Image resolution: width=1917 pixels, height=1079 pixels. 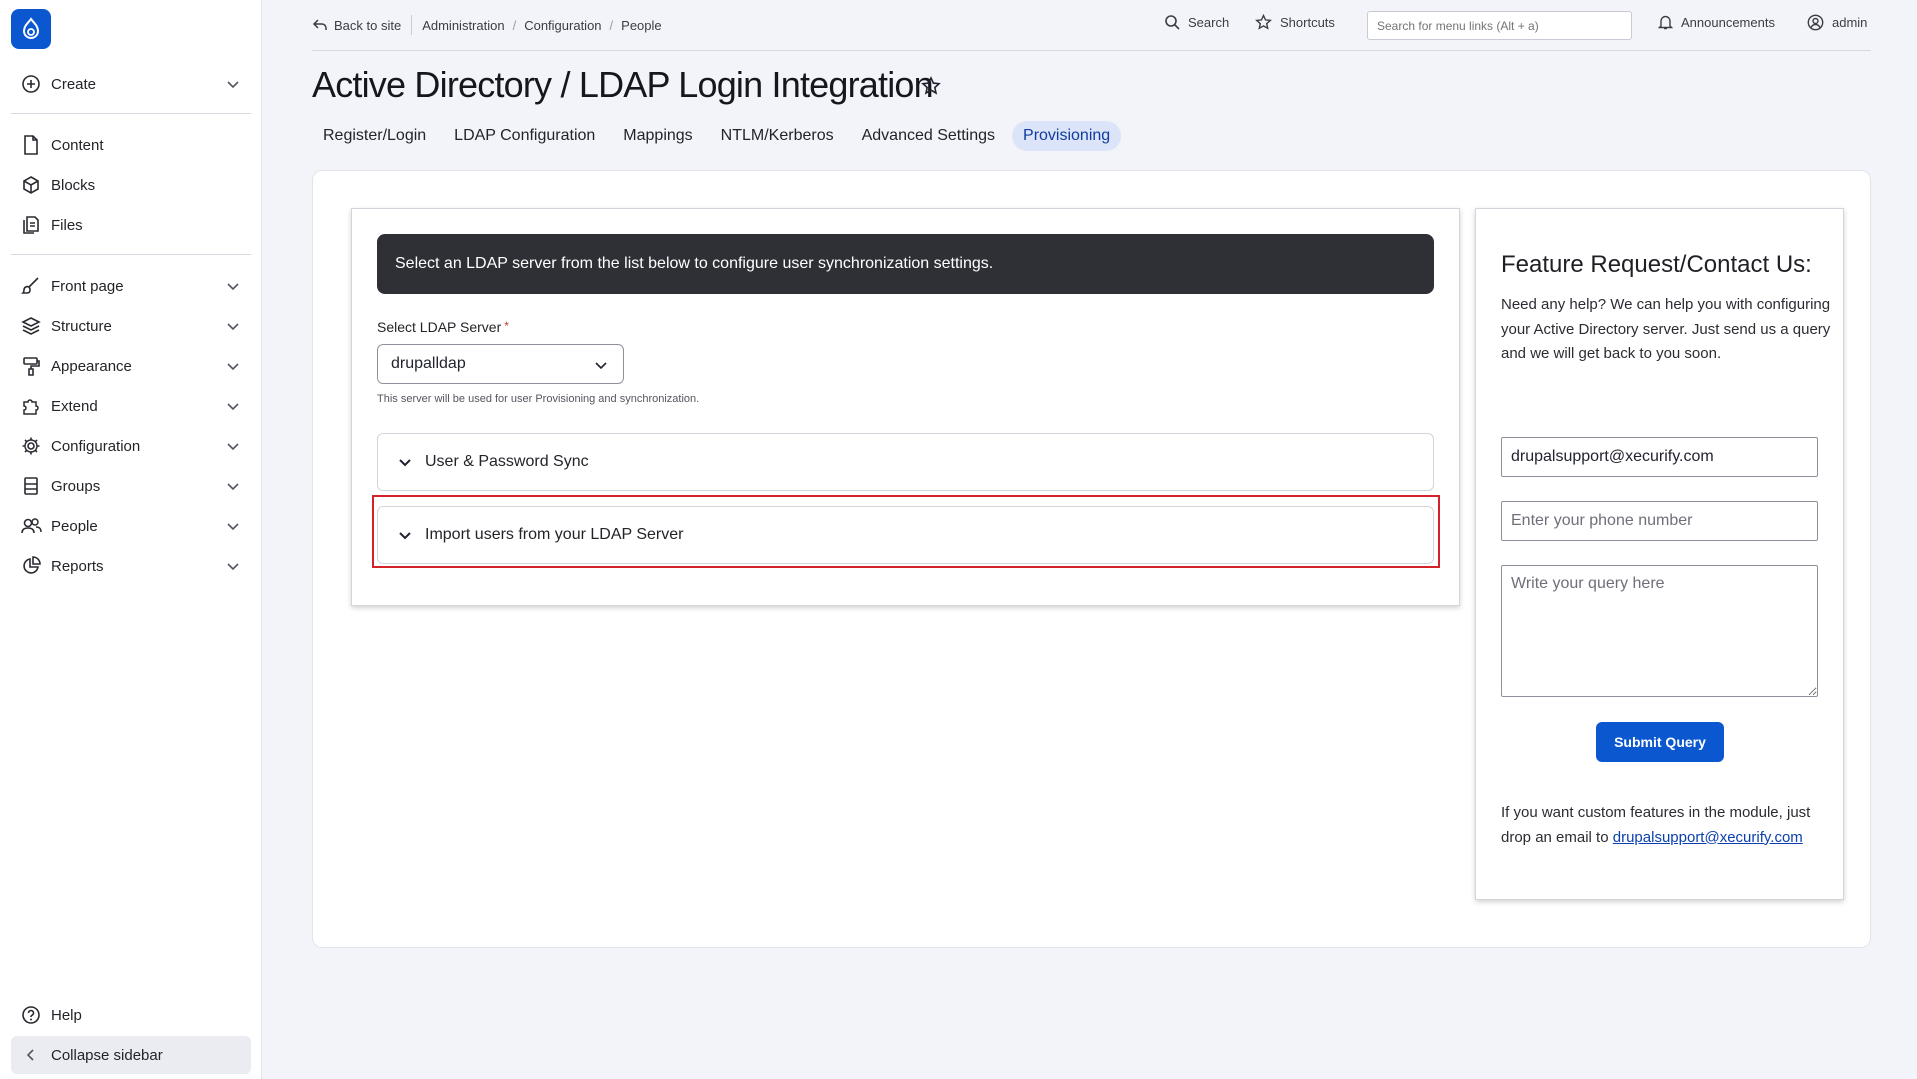 I want to click on add-shortcut-star-icon, so click(x=931, y=86).